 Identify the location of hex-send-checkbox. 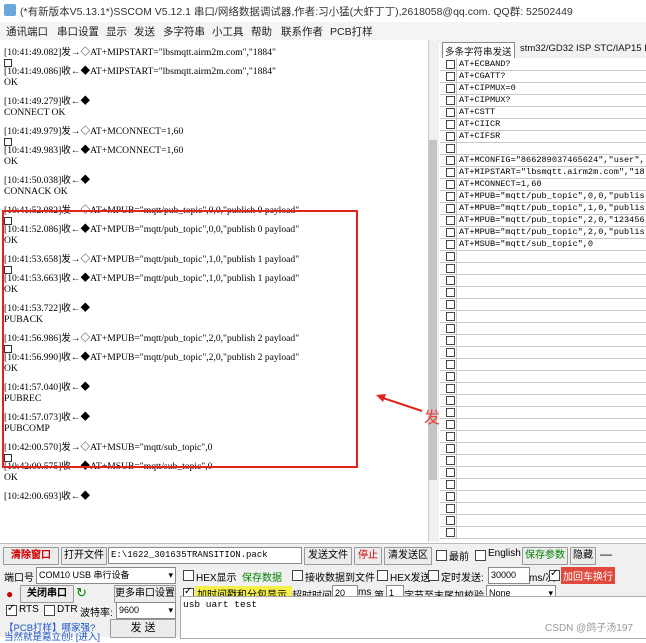
(382, 575).